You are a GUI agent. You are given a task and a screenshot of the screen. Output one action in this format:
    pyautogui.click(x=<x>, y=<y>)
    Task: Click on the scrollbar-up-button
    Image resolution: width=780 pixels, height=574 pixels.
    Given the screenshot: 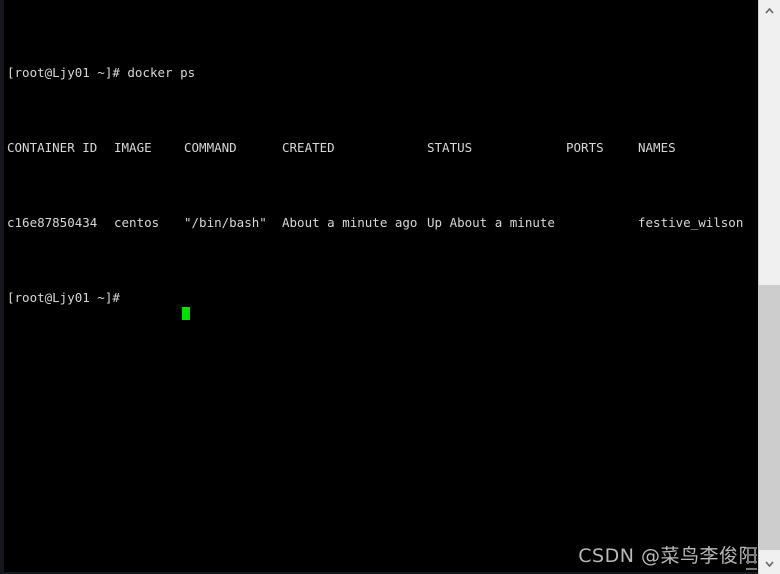 What is the action you would take?
    pyautogui.click(x=769, y=10)
    